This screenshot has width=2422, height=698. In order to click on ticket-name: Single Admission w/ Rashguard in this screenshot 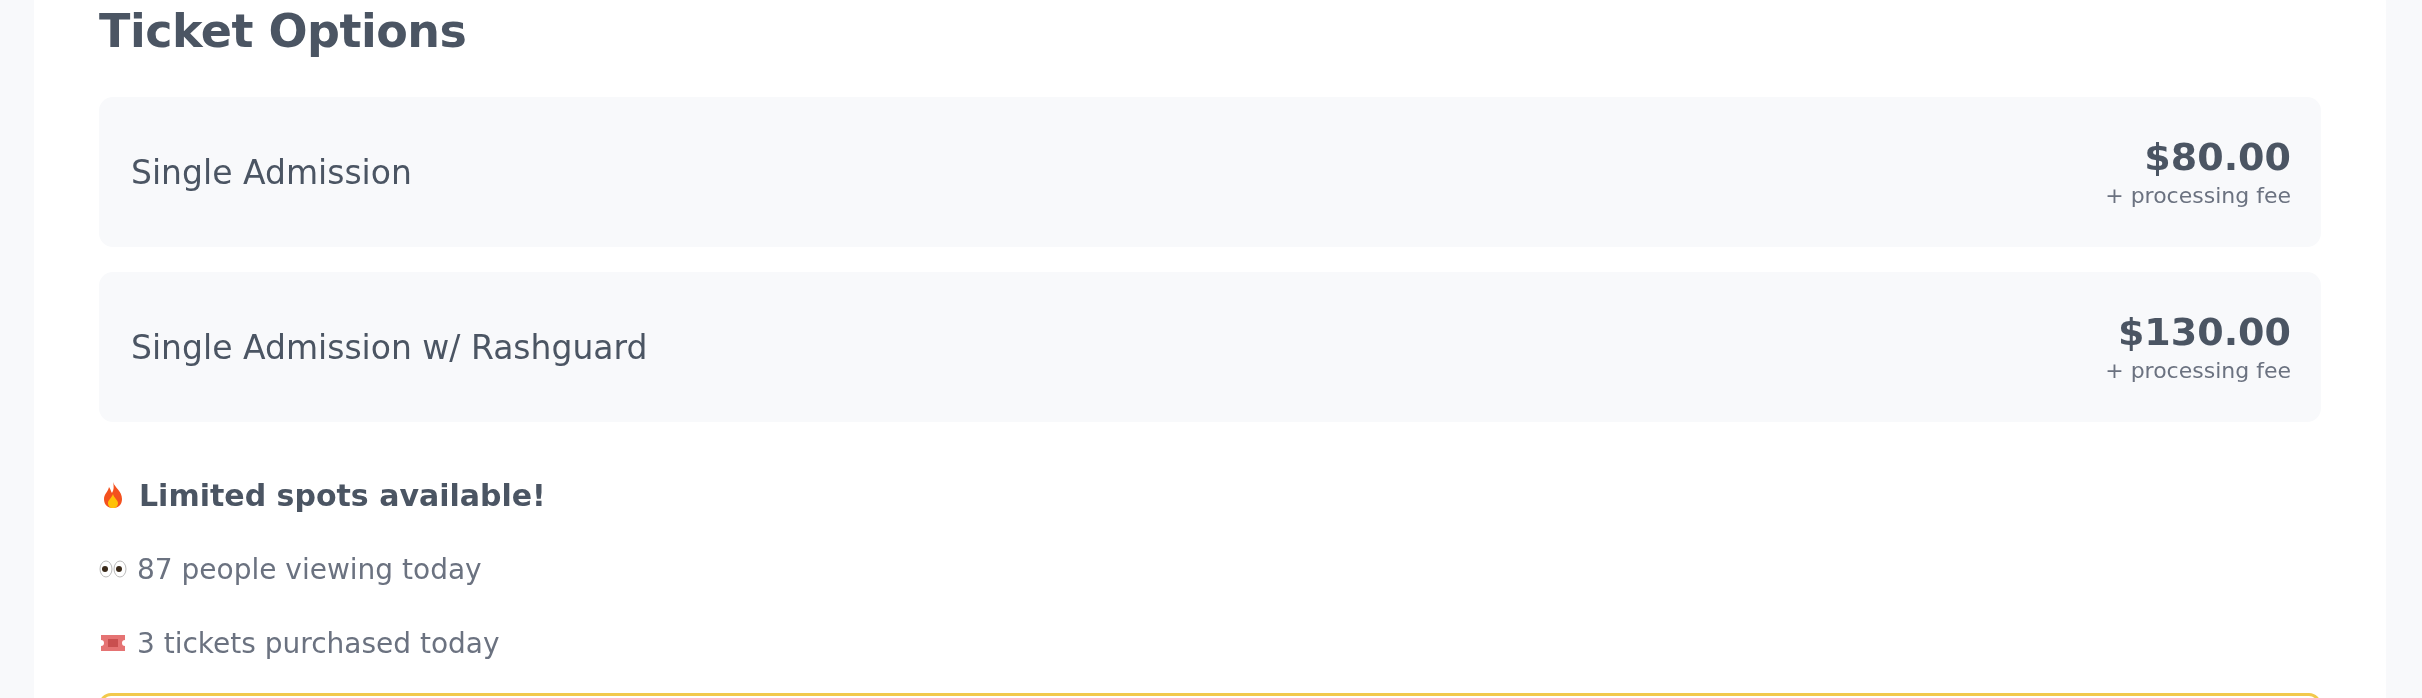, I will do `click(389, 347)`.